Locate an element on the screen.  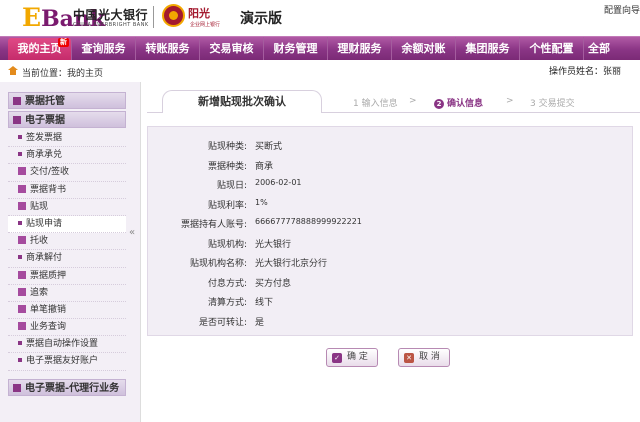
field-holder-account: 票据持有人账号: 666677778888999922221 is located at coordinates (271, 223).